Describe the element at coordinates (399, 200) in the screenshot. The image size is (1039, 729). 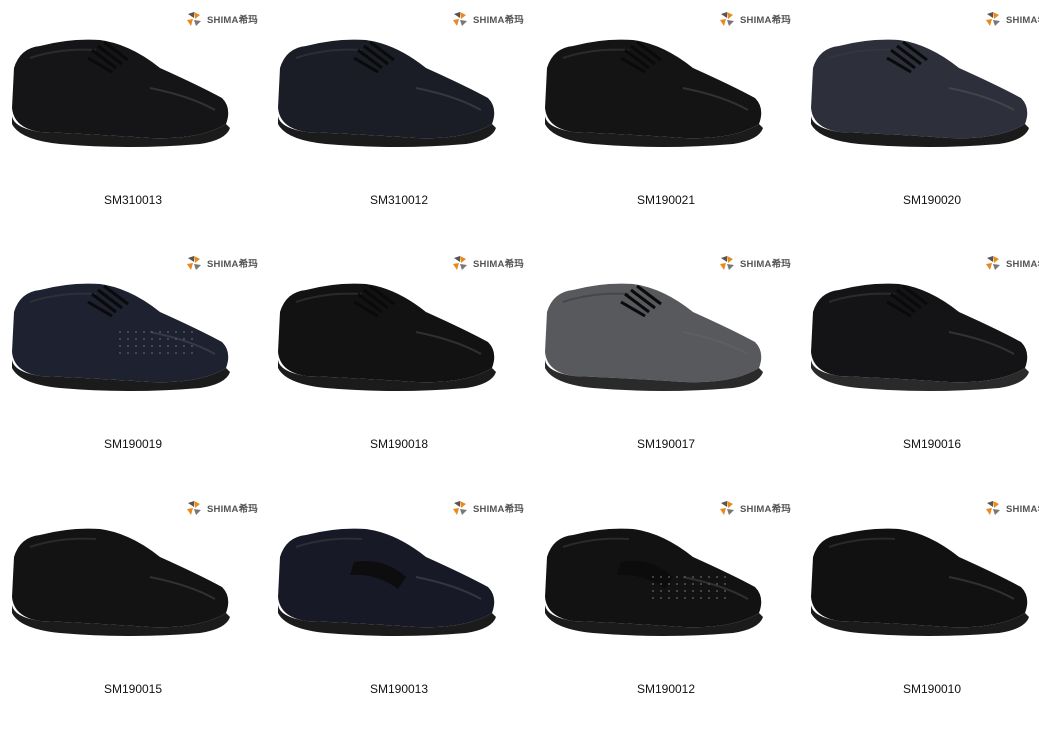
I see `product-sku: SM310012` at that location.